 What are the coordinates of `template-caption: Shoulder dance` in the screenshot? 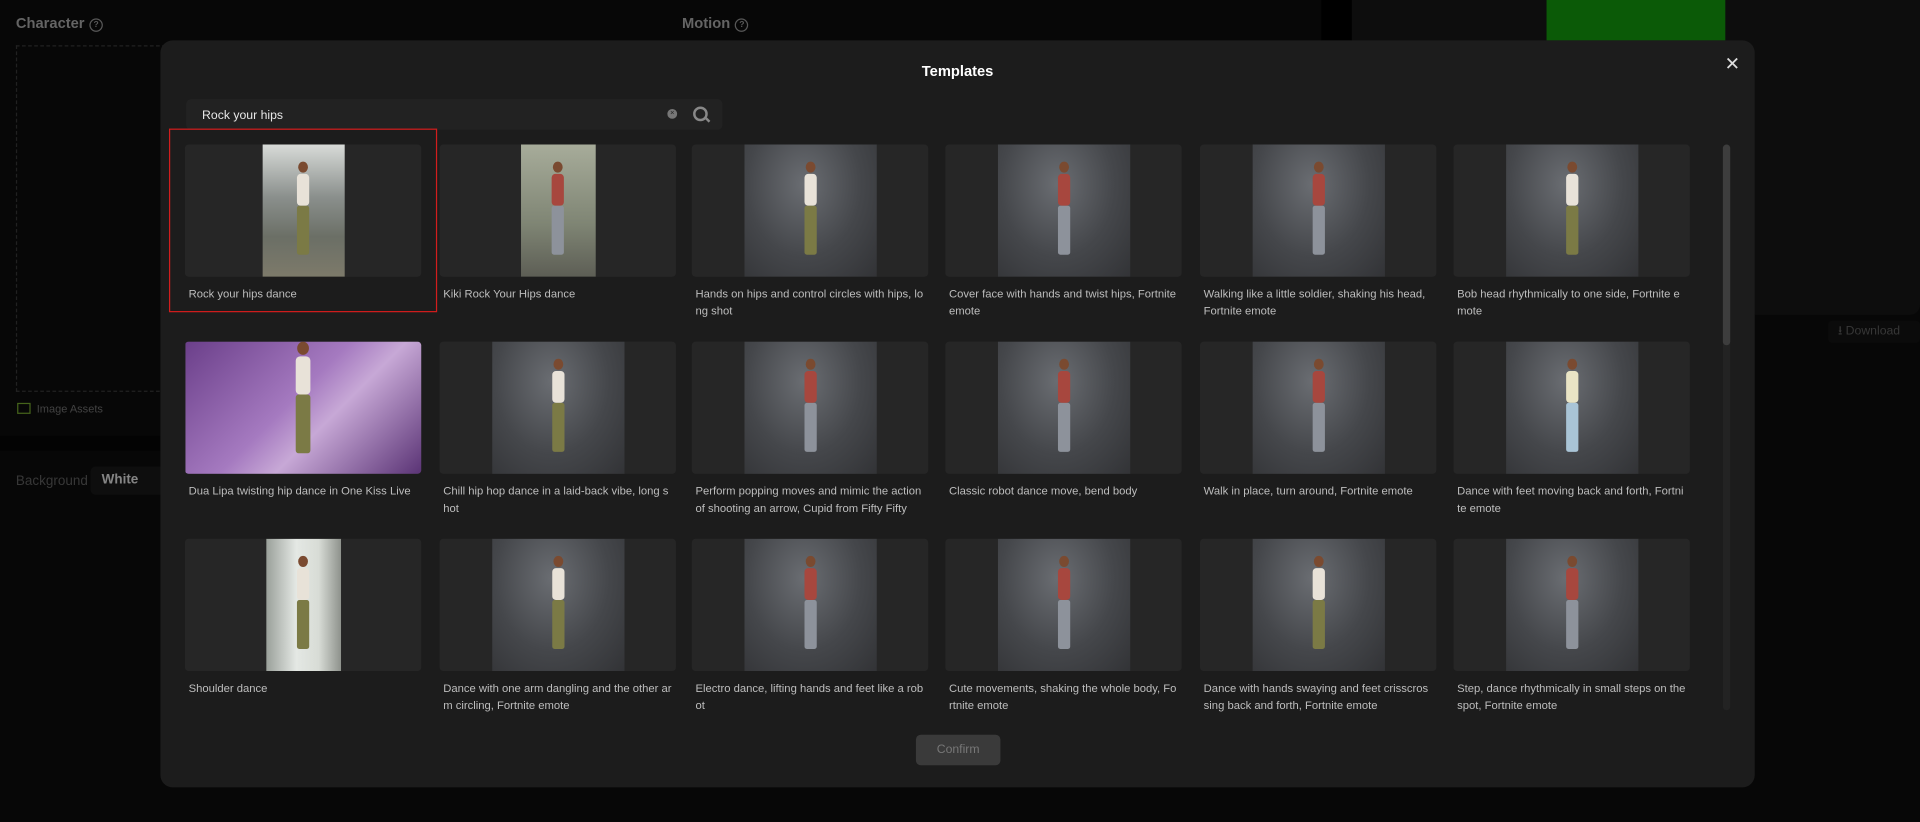 It's located at (228, 688).